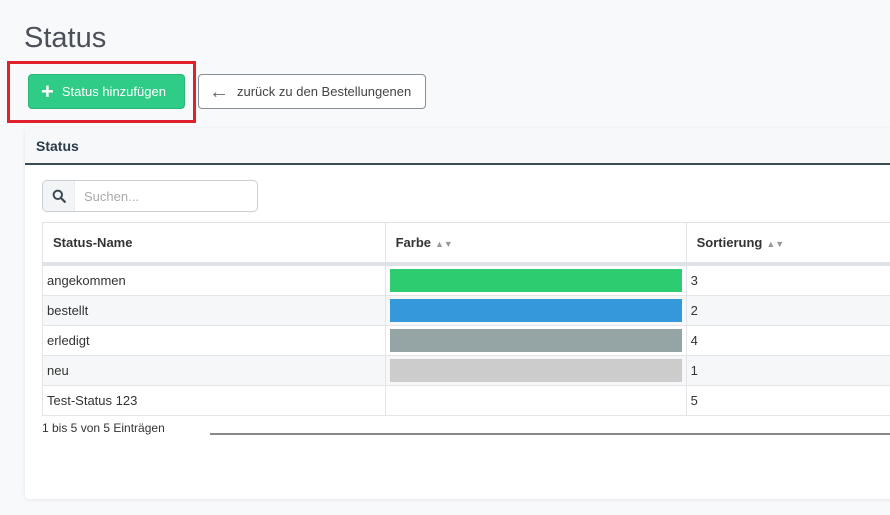  What do you see at coordinates (219, 91) in the screenshot?
I see `arrow-left-icon: ←` at bounding box center [219, 91].